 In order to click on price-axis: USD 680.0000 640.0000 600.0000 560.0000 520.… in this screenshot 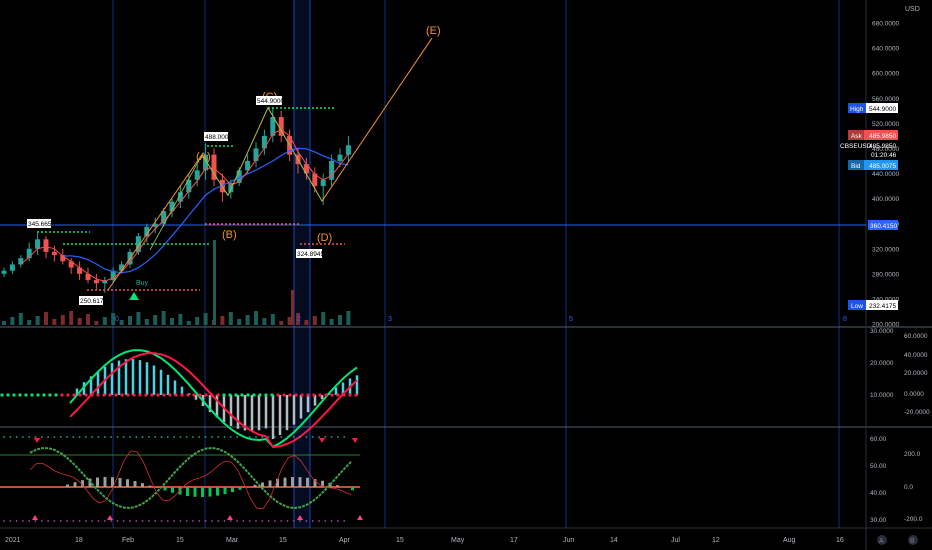, I will do `click(900, 265)`.